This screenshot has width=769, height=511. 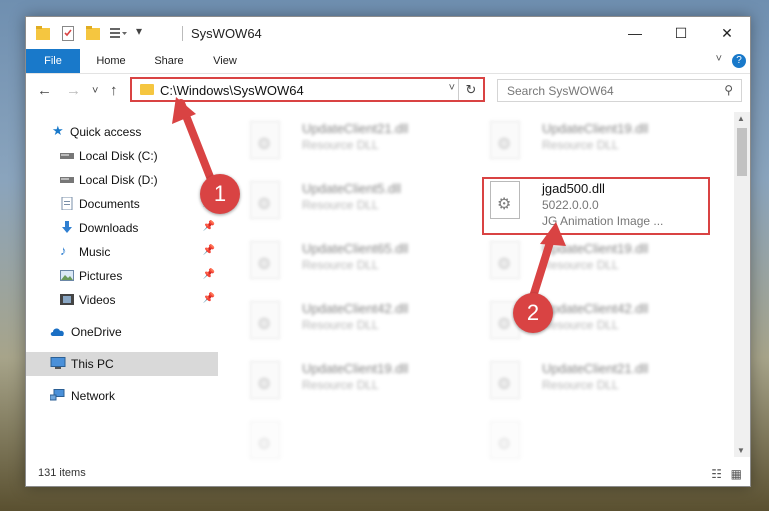 I want to click on vertical-scrollbar: ▲ ▼, so click(x=742, y=284).